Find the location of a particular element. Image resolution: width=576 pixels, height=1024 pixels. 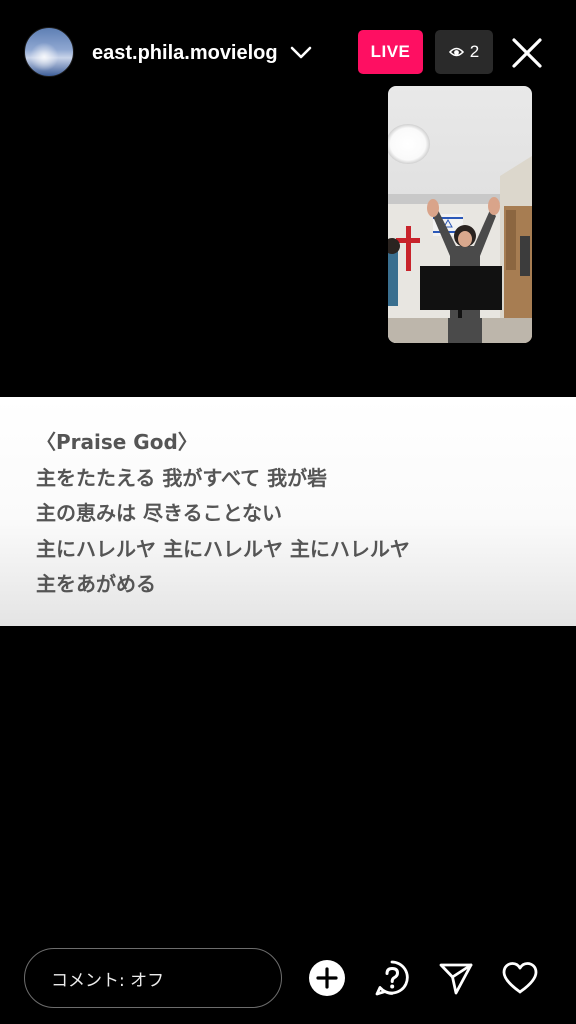

add-button is located at coordinates (327, 978).